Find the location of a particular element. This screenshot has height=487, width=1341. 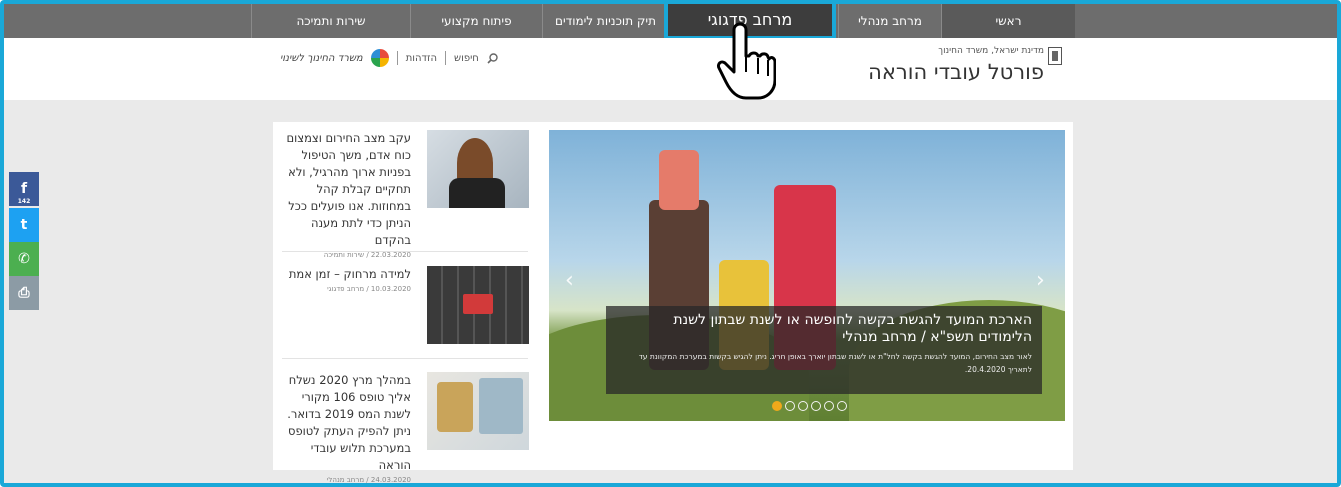

login-link: הזדהות is located at coordinates (421, 58).